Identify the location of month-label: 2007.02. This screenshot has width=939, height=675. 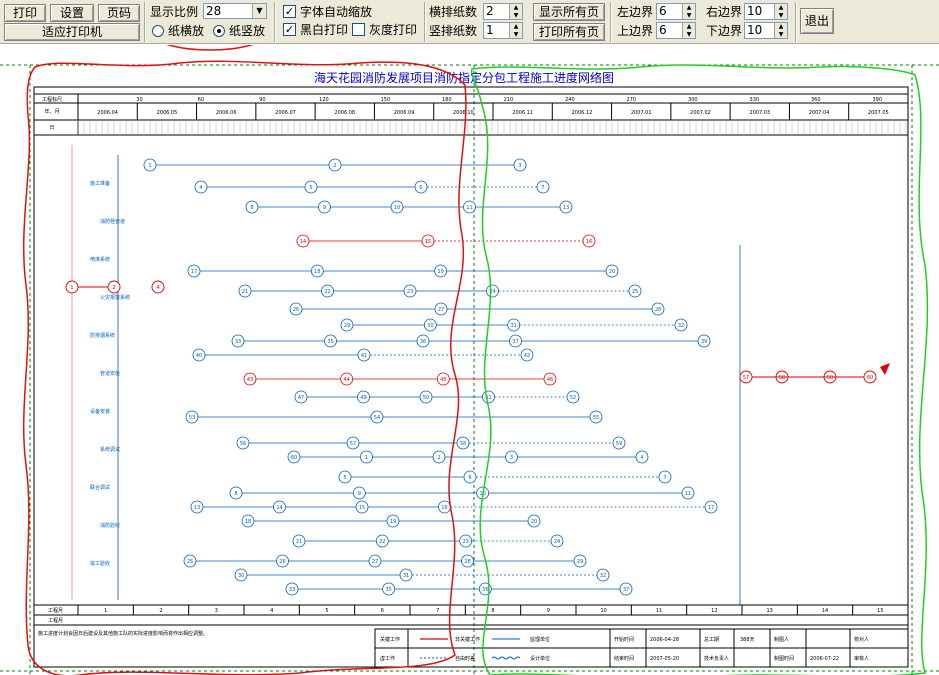
(700, 113).